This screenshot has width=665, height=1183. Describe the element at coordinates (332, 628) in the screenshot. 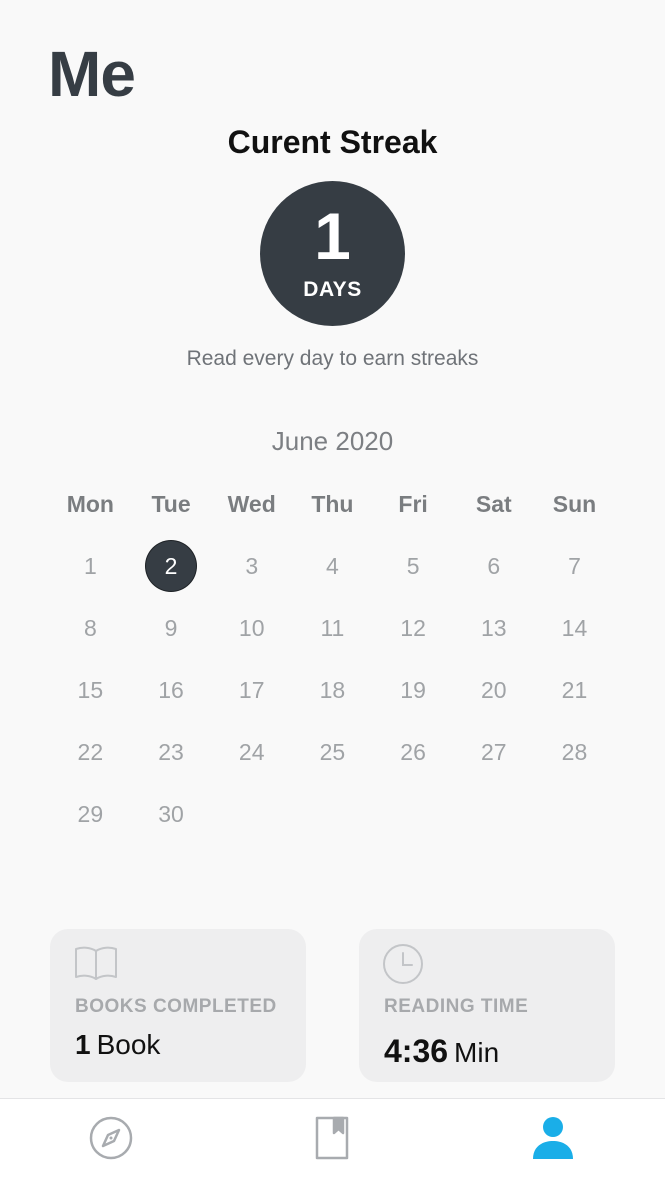

I see `calendar-day-number: 11` at that location.